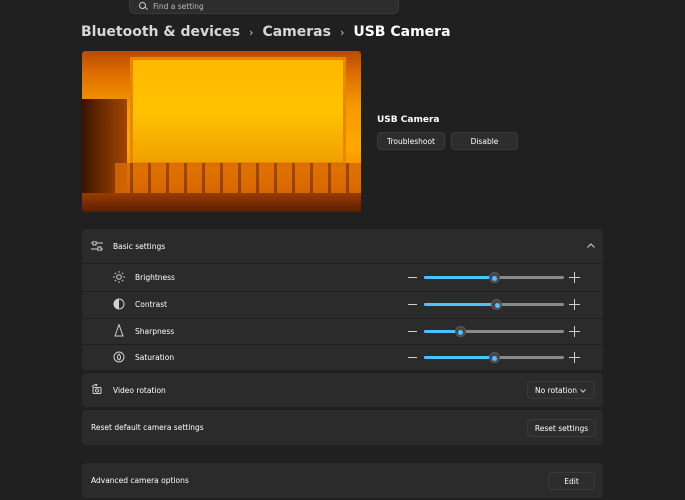  What do you see at coordinates (591, 245) in the screenshot?
I see `chevron-up-icon` at bounding box center [591, 245].